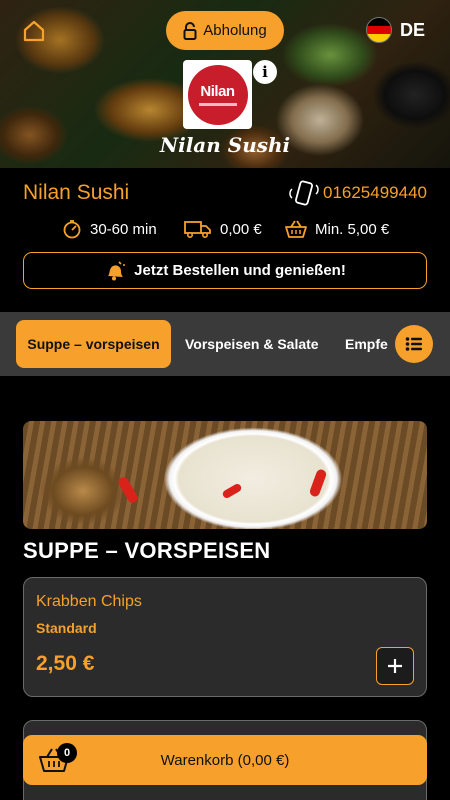 This screenshot has height=800, width=450. What do you see at coordinates (240, 270) in the screenshot?
I see `order-now-label: Jetzt Bestellen und genießen!` at bounding box center [240, 270].